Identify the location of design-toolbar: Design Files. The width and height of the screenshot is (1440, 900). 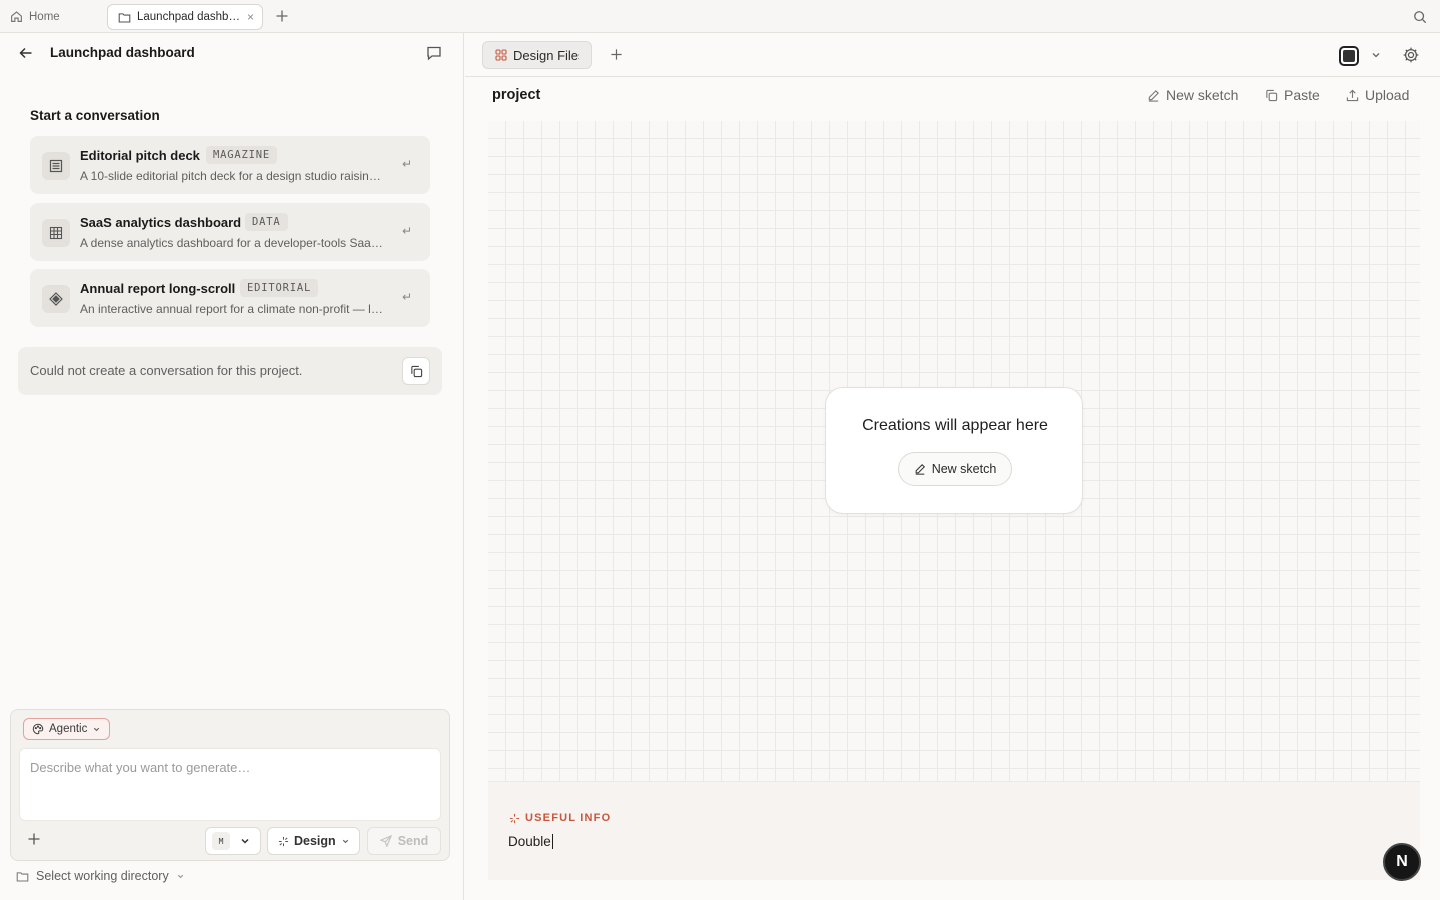
(952, 55).